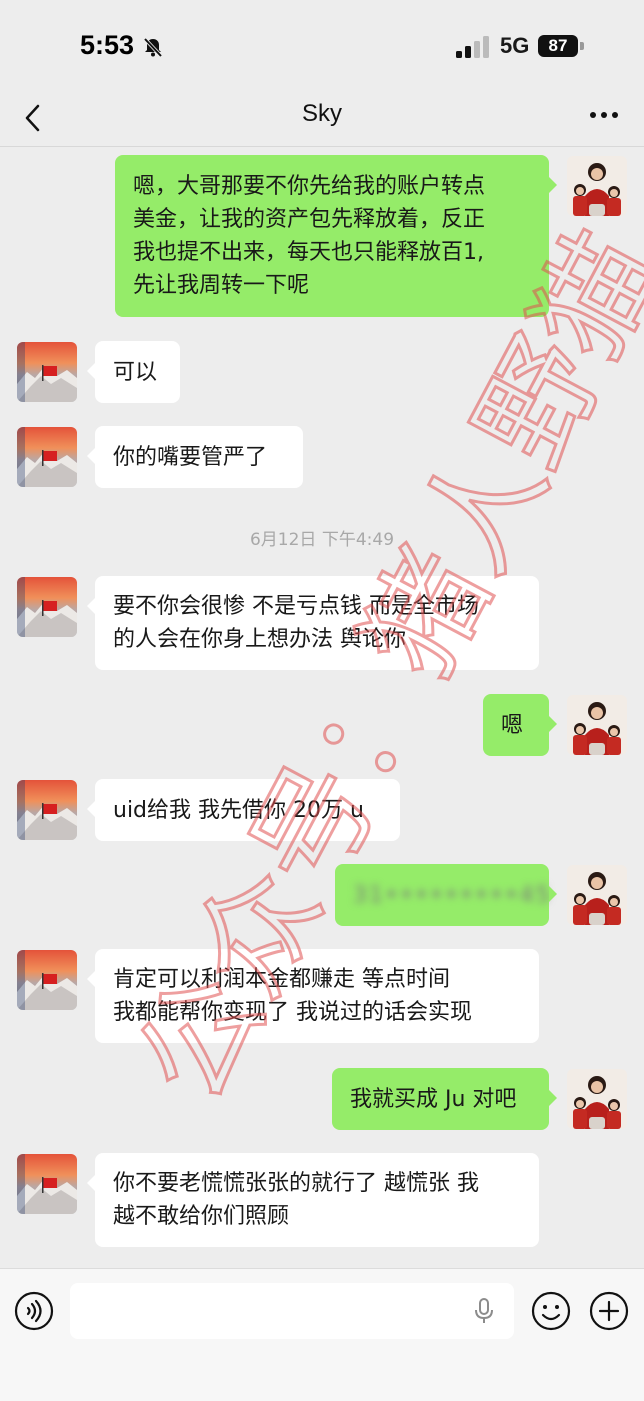 This screenshot has height=1401, width=644. What do you see at coordinates (313, 623) in the screenshot?
I see `message-bubble-incoming: 要不你会很惨 不是亏点钱 而是全市场 的人会在你身上想办法 舆论你` at bounding box center [313, 623].